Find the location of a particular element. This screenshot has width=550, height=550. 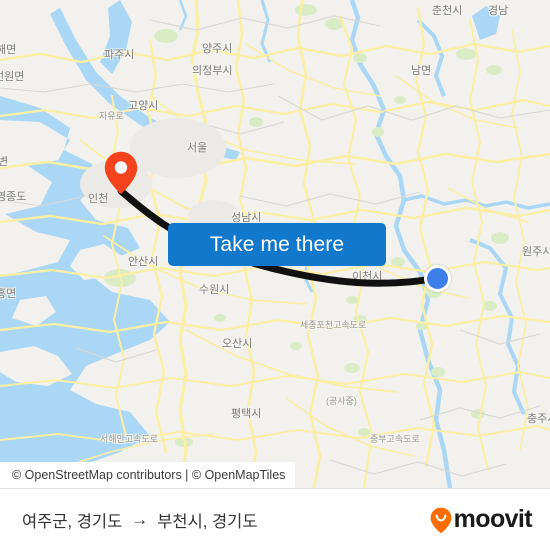

take-me-there-button: Take me there is located at coordinates (277, 244).